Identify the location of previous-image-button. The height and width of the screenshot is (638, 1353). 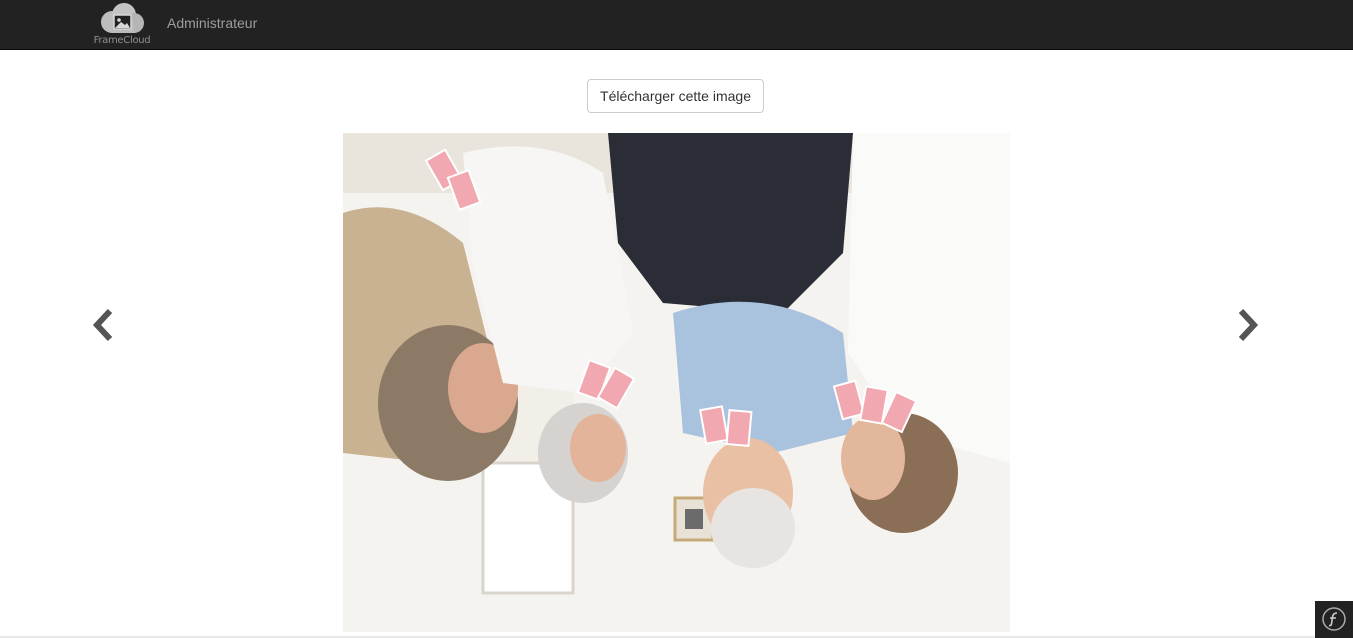
(104, 325).